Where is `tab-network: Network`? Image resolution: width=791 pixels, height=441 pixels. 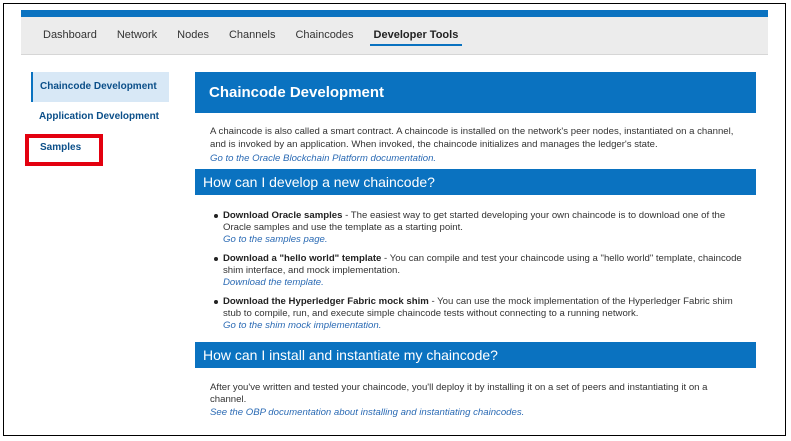 tab-network: Network is located at coordinates (137, 35).